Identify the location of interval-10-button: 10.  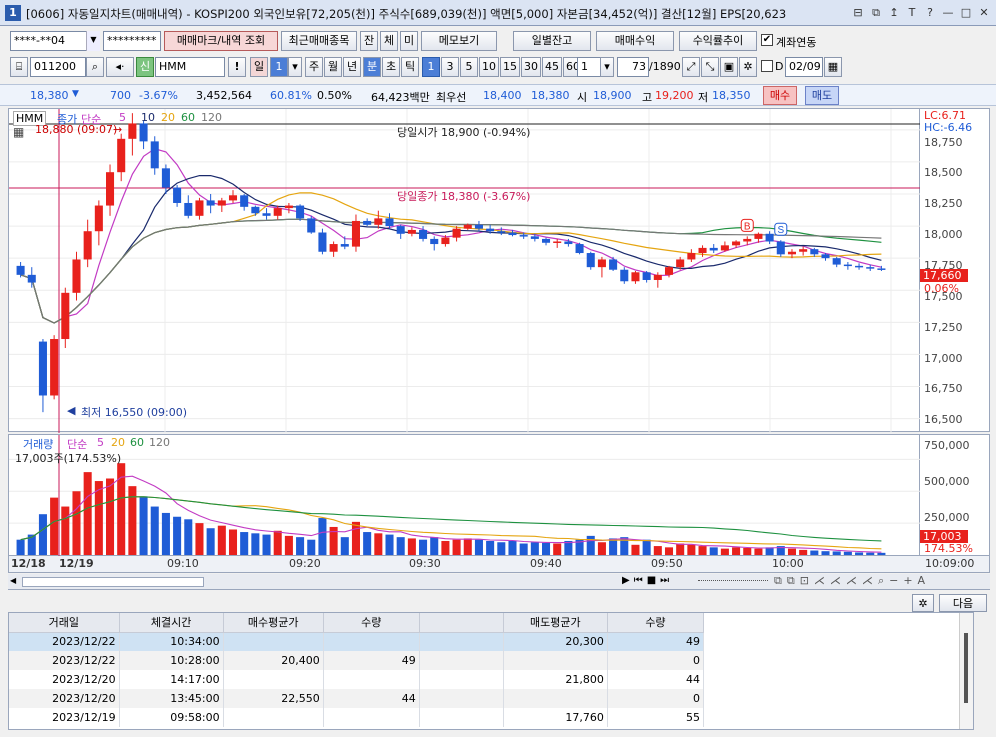
(489, 67).